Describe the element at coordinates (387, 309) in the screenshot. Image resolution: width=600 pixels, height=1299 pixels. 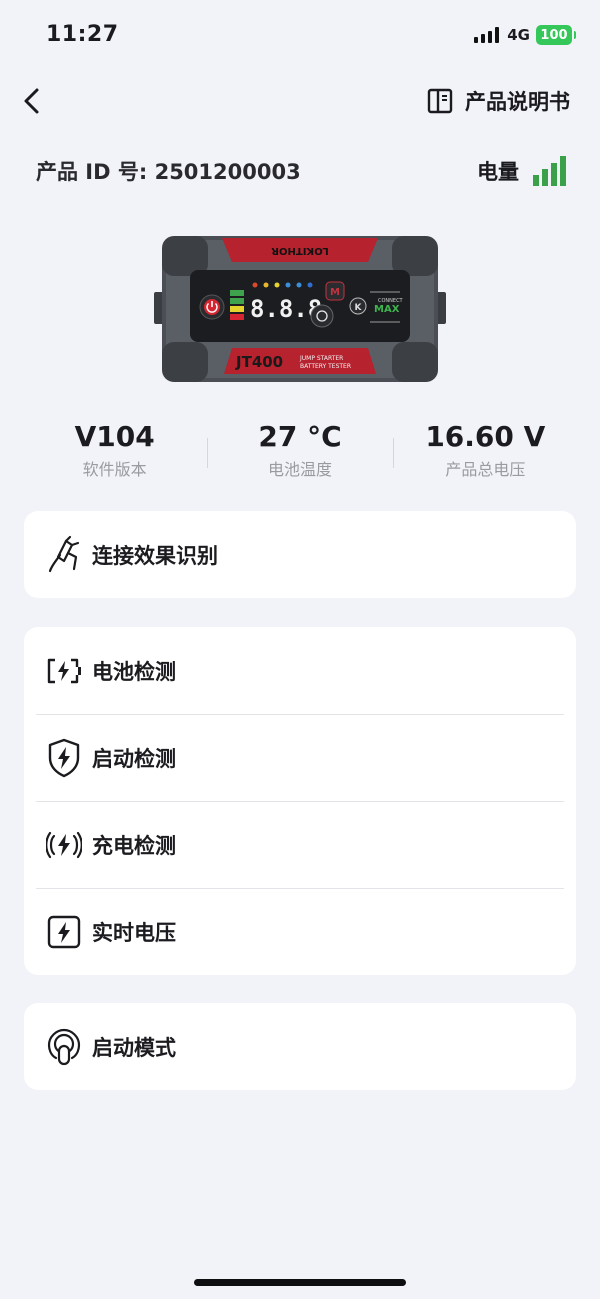
I see `device-badge-main: MAX` at that location.